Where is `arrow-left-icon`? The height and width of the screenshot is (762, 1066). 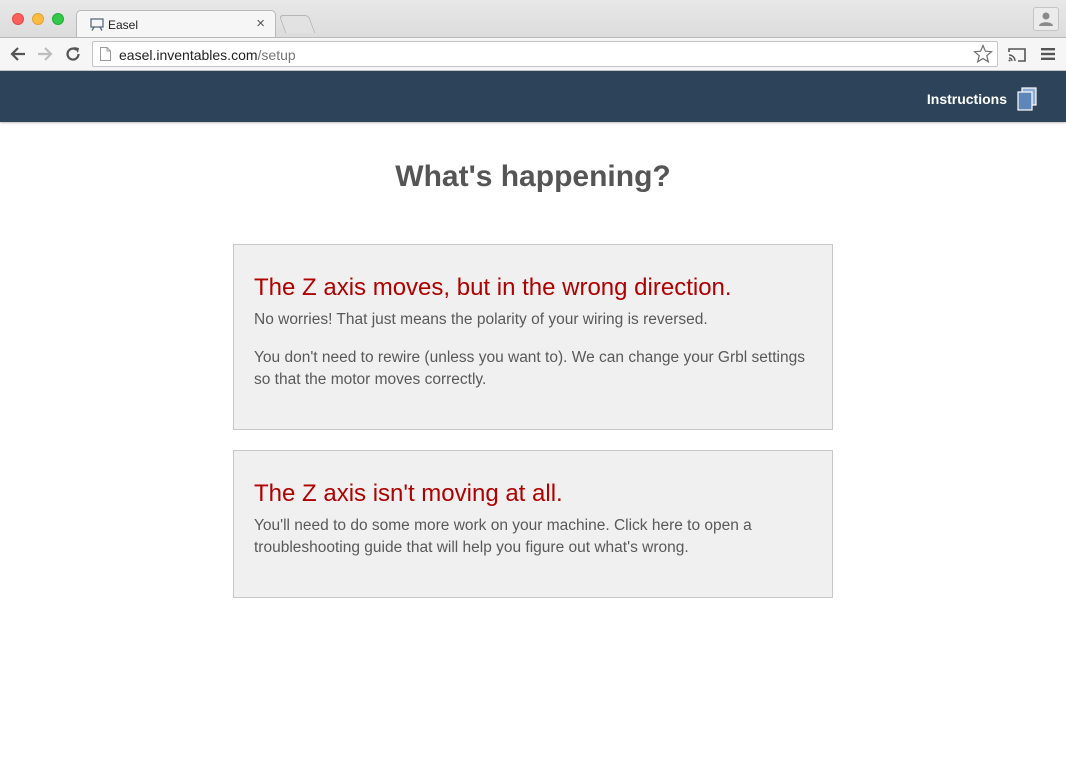
arrow-left-icon is located at coordinates (17, 54).